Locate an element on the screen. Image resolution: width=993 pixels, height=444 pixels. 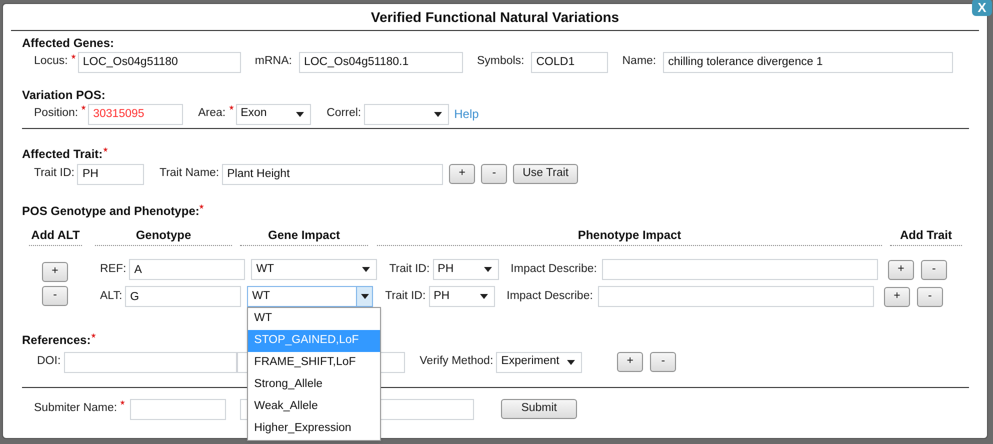
dialog-title: Verified Functional Natural Variations is located at coordinates (495, 17).